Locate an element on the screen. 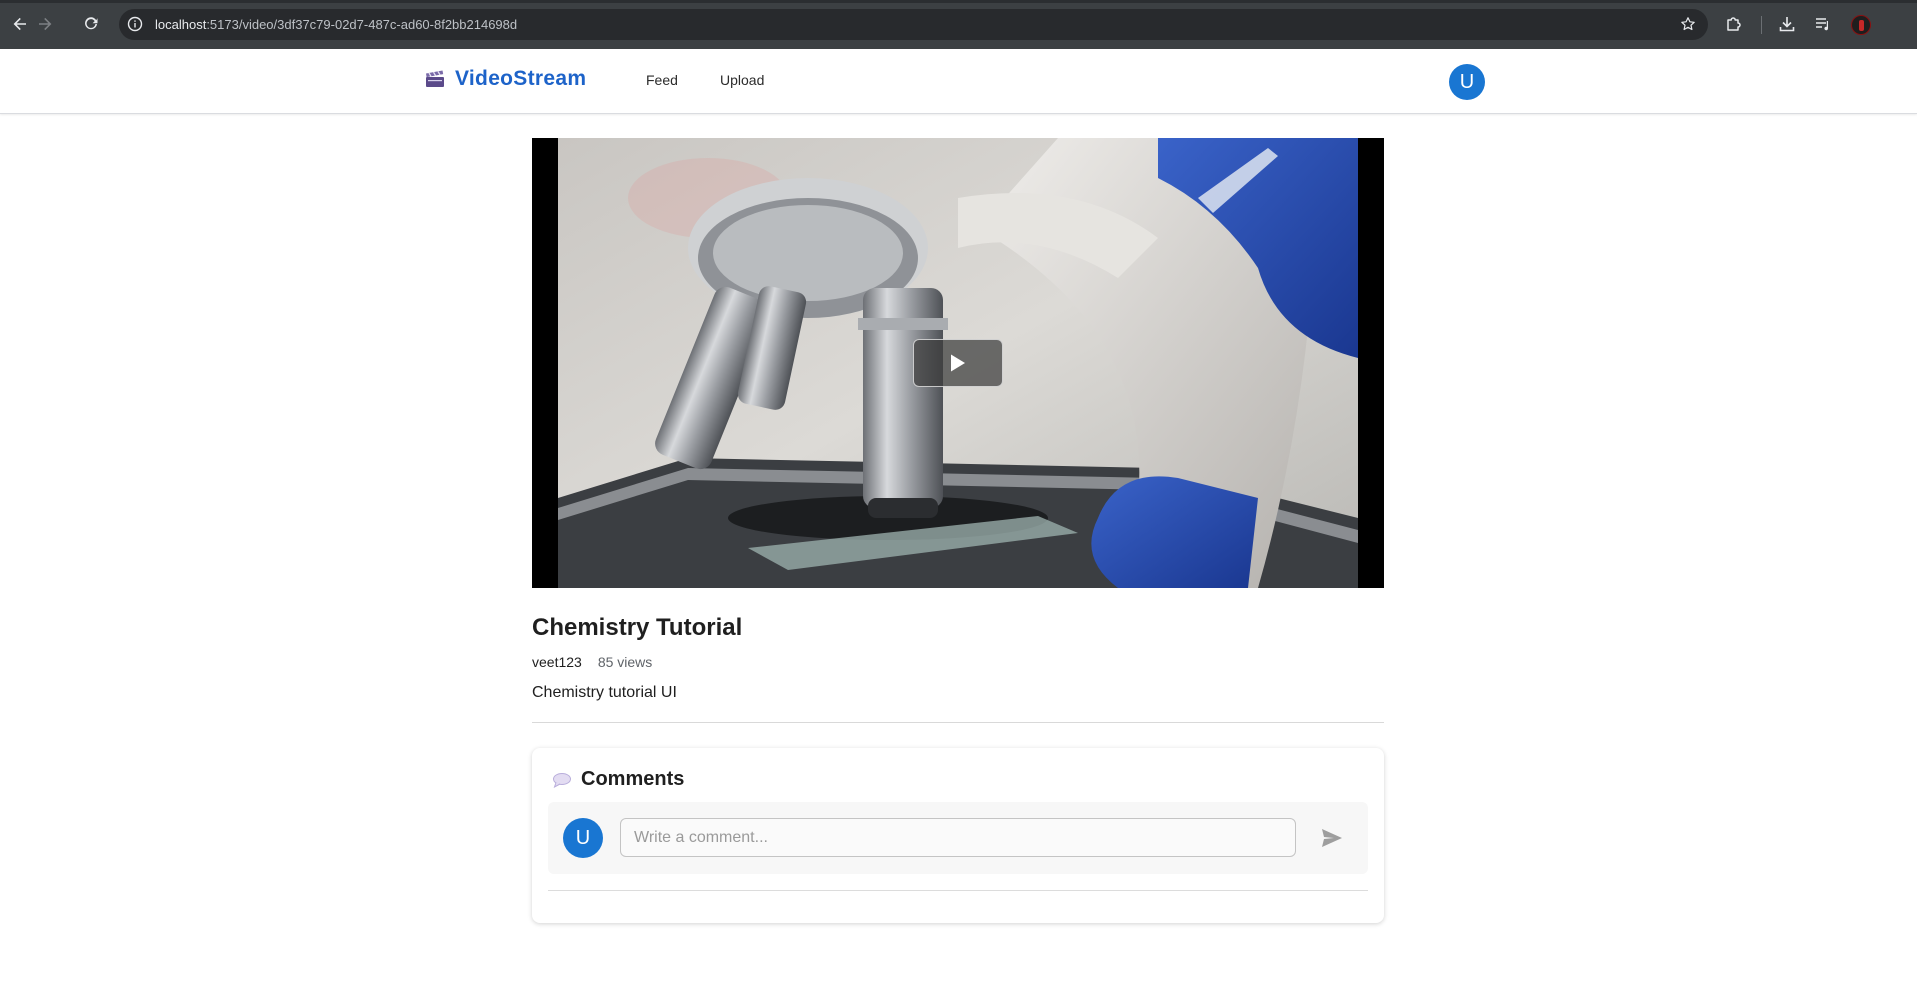 The height and width of the screenshot is (989, 1917). extensions-icon is located at coordinates (1734, 24).